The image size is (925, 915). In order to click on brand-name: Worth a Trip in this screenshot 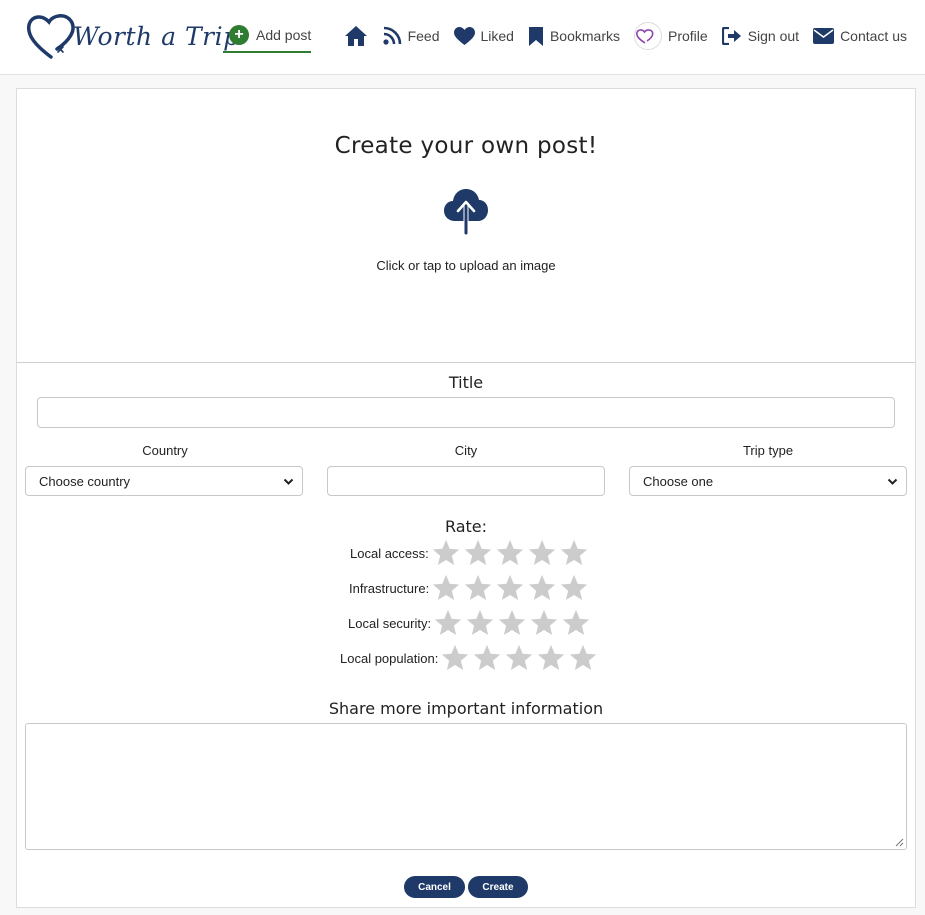, I will do `click(156, 36)`.